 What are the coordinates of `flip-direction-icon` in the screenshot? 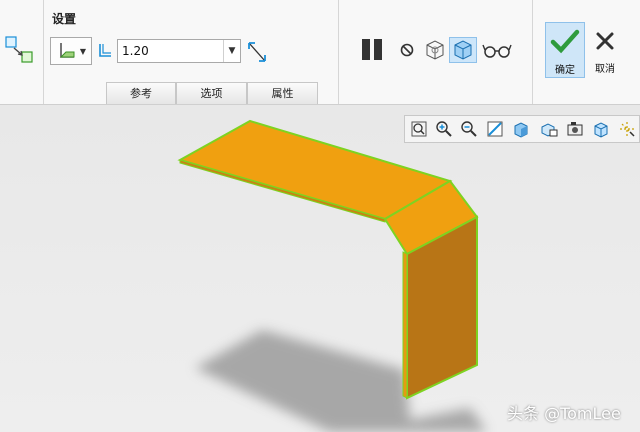 It's located at (257, 52).